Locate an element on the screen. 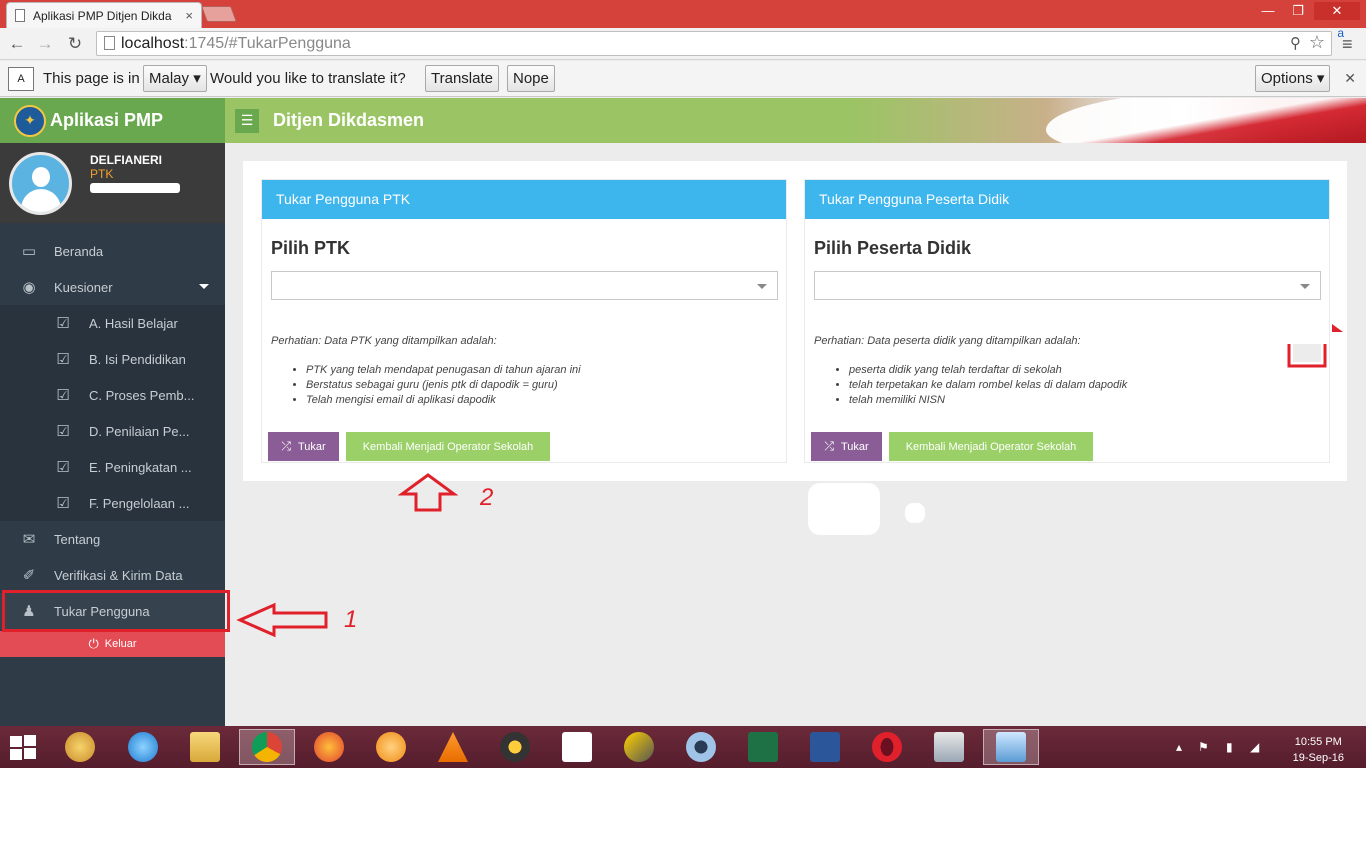 Image resolution: width=1366 pixels, height=855 pixels. page-icon is located at coordinates (109, 43).